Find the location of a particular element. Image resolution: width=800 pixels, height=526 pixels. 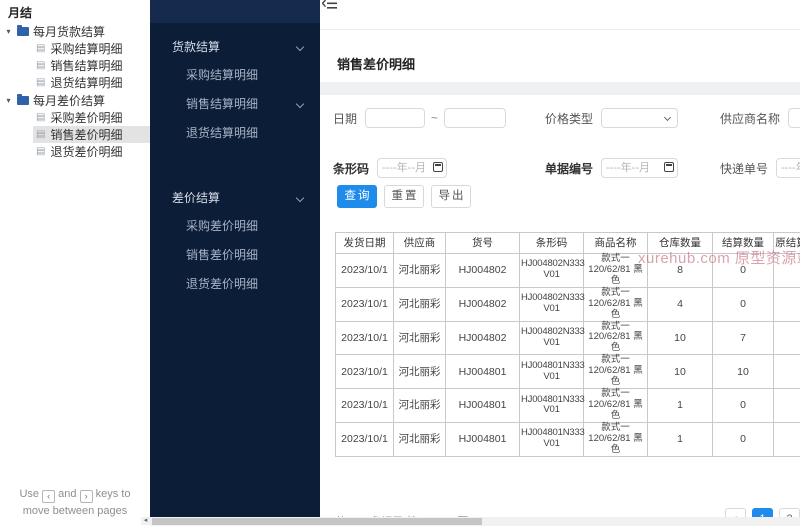

column-header: 货号 is located at coordinates (482, 243).